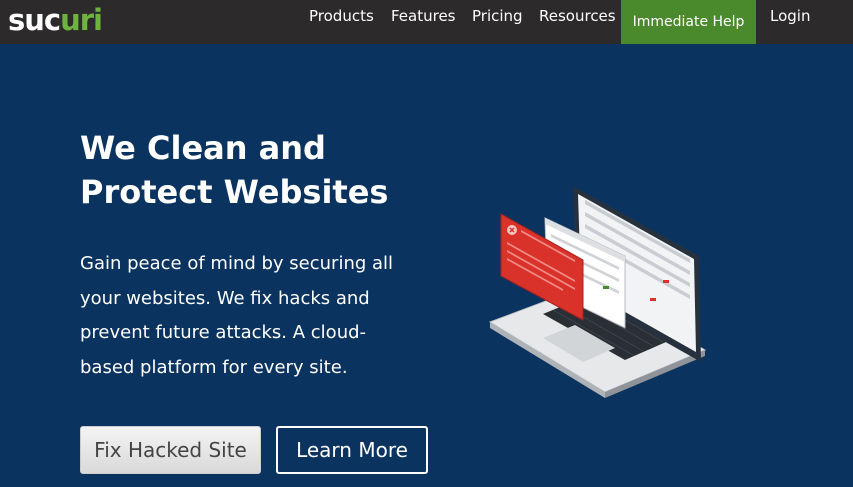 Image resolution: width=853 pixels, height=487 pixels. Describe the element at coordinates (203, 148) in the screenshot. I see `headline-line-1: We Clean and` at that location.